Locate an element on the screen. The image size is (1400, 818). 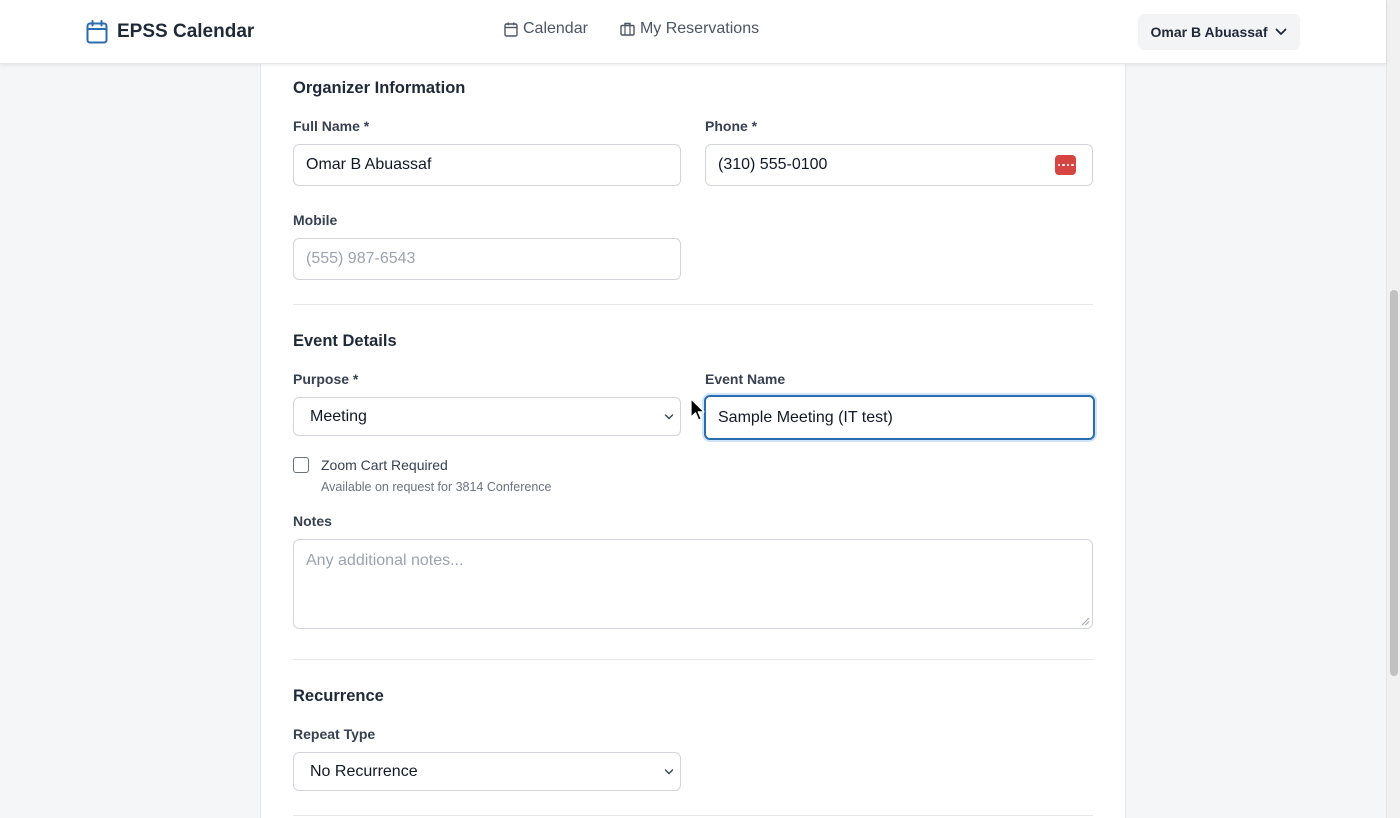
nav-my-reservations-label: My Reservations is located at coordinates (699, 28).